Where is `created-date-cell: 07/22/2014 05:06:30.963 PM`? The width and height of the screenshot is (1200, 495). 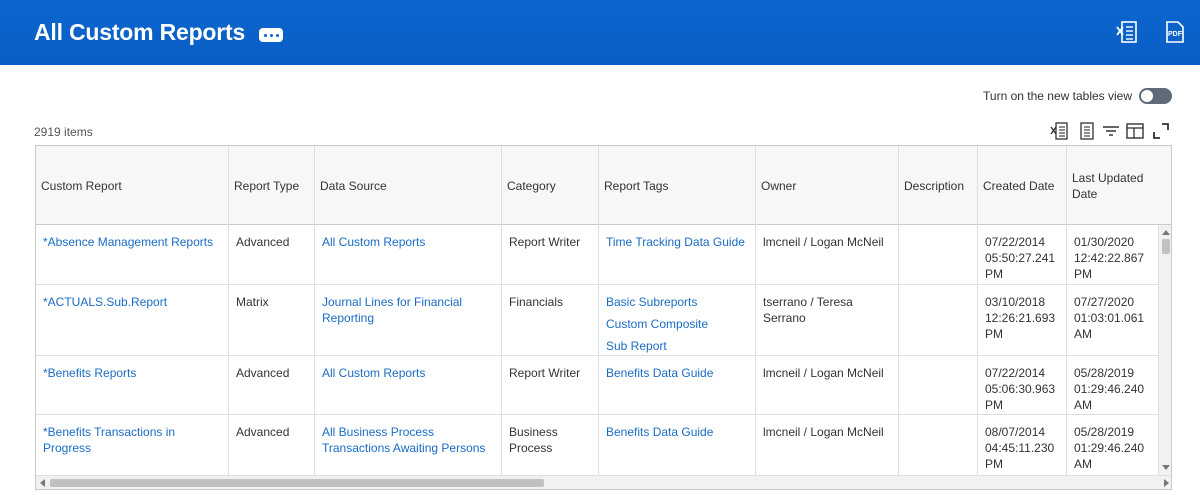 created-date-cell: 07/22/2014 05:06:30.963 PM is located at coordinates (1022, 385).